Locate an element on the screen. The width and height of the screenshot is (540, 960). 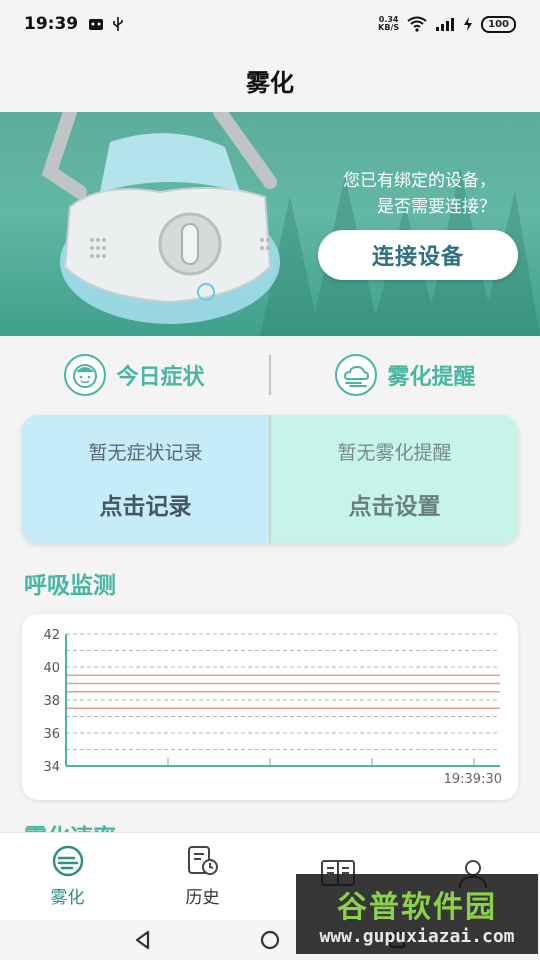
tab-today-symptoms: 今日症状 is located at coordinates (134, 375).